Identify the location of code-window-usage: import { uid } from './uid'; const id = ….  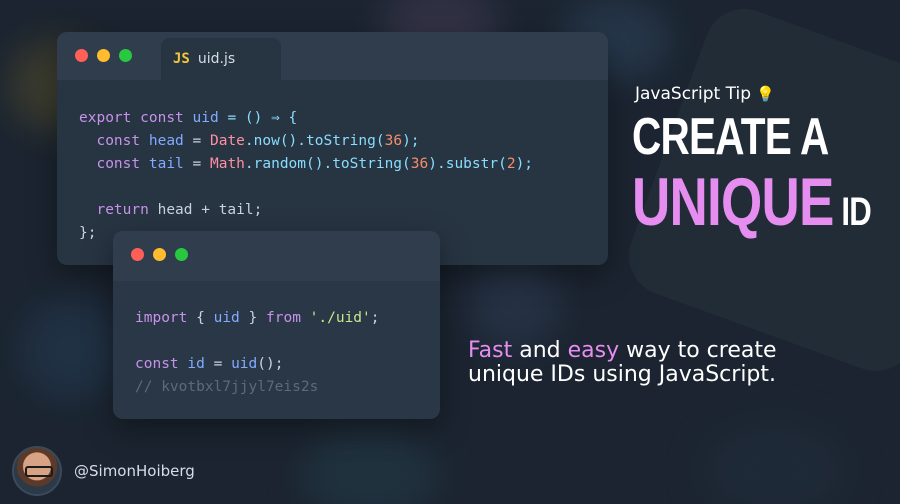
(276, 325).